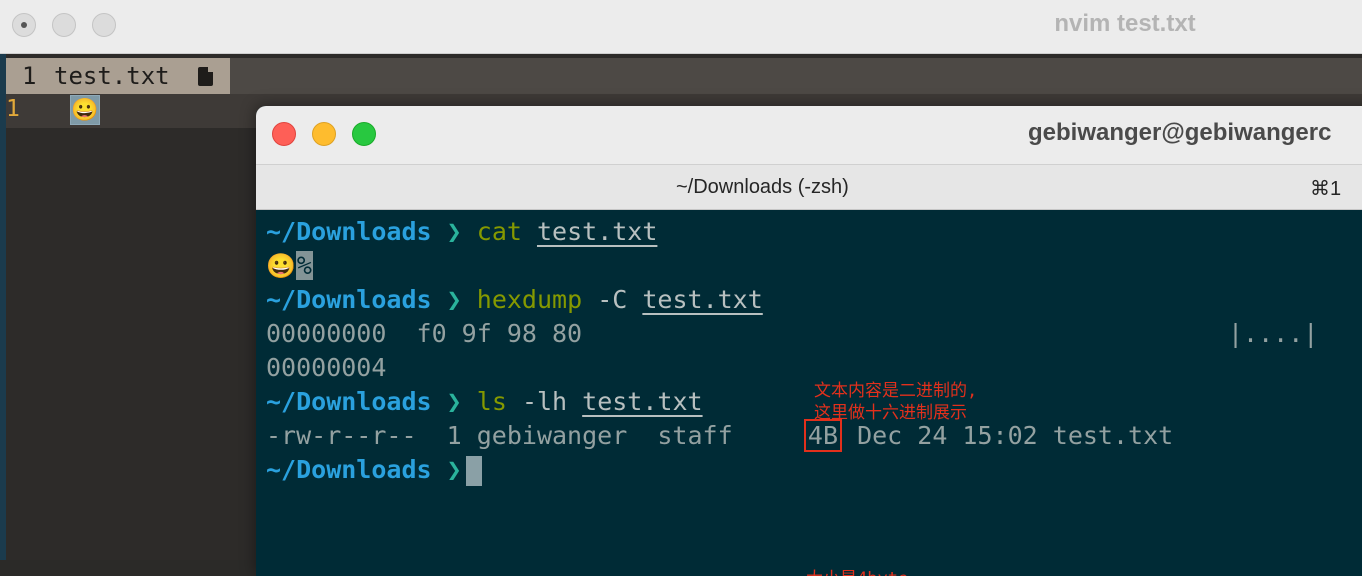 The height and width of the screenshot is (576, 1362). Describe the element at coordinates (684, 76) in the screenshot. I see `nvim-tabline: 1 test.txt` at that location.